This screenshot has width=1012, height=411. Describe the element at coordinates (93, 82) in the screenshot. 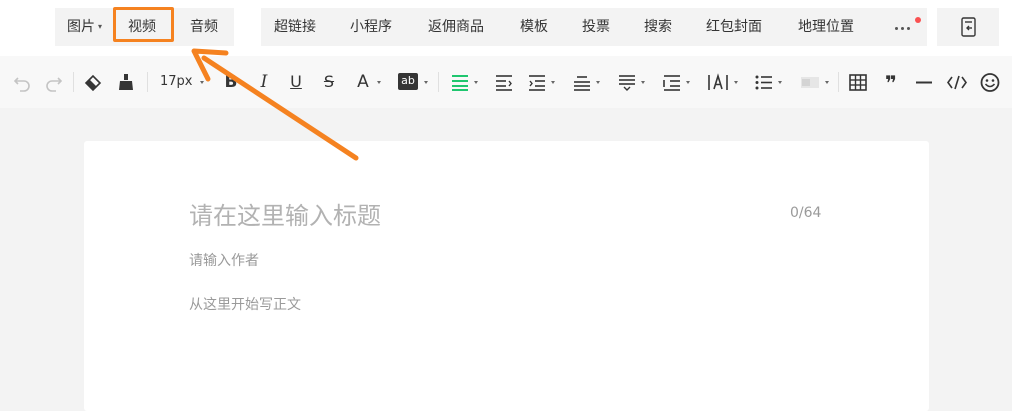

I see `clear-format-button` at that location.